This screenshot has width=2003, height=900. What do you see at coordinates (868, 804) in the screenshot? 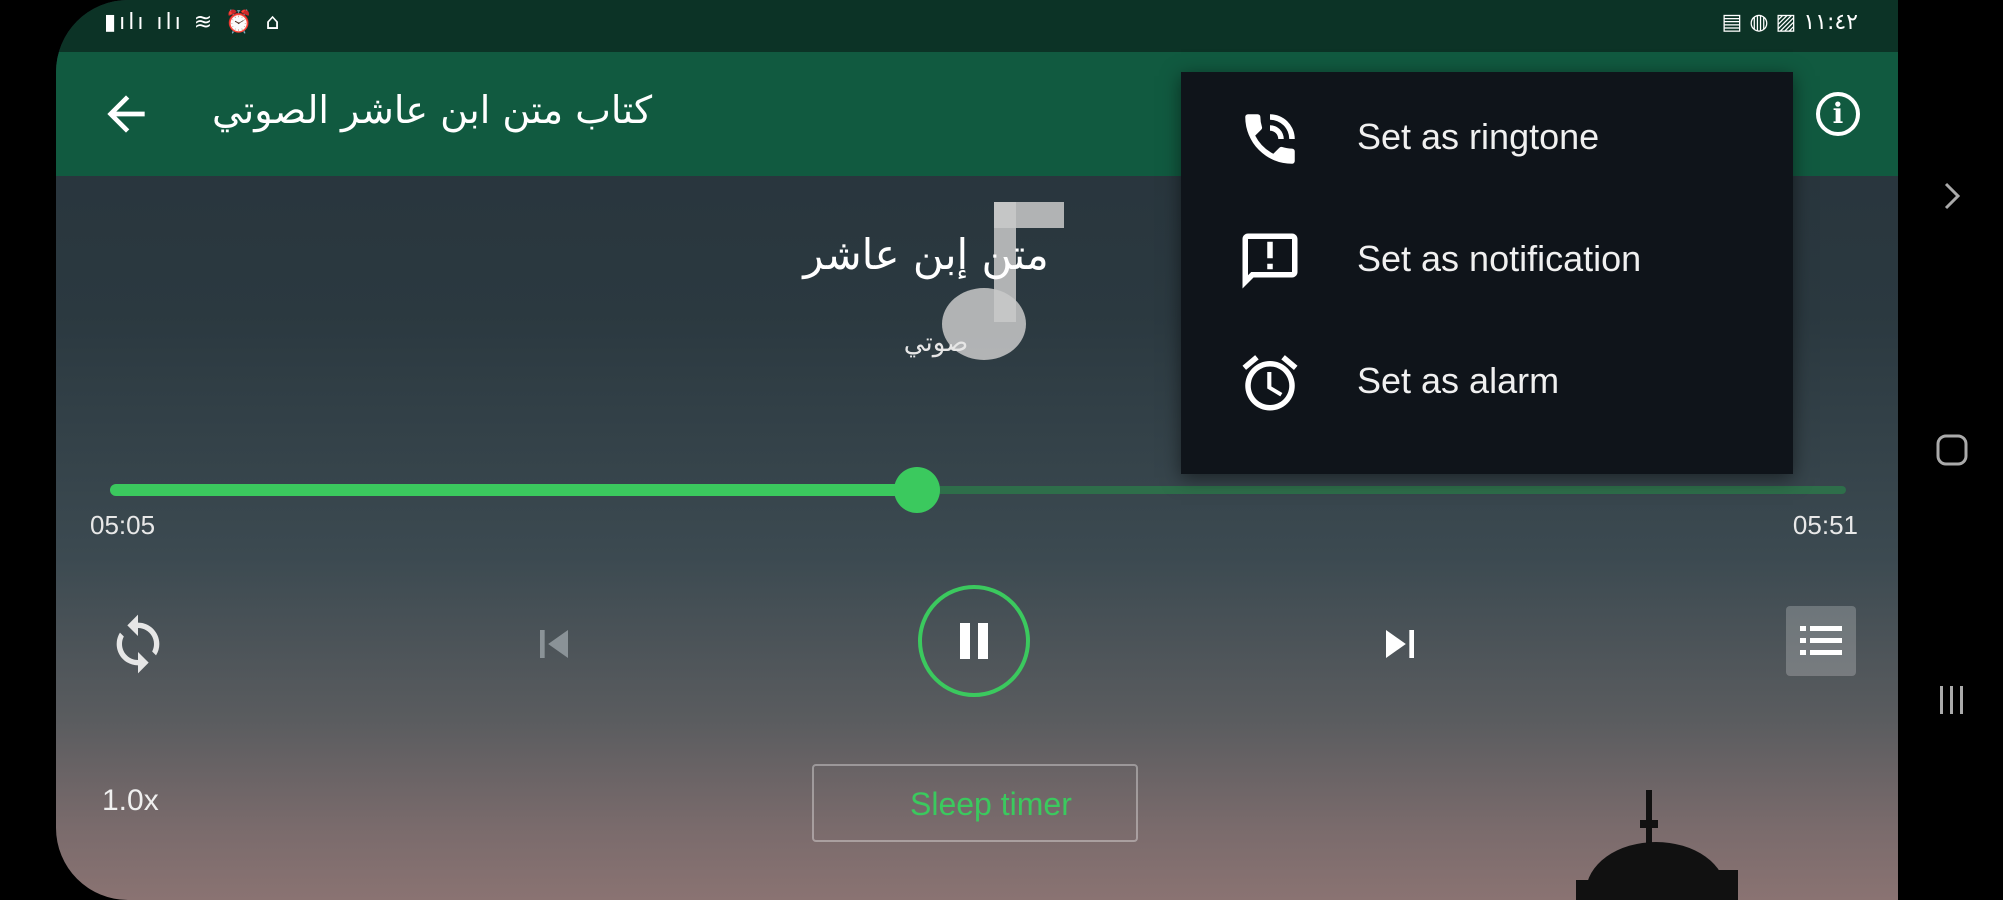
I see `moon-icon` at bounding box center [868, 804].